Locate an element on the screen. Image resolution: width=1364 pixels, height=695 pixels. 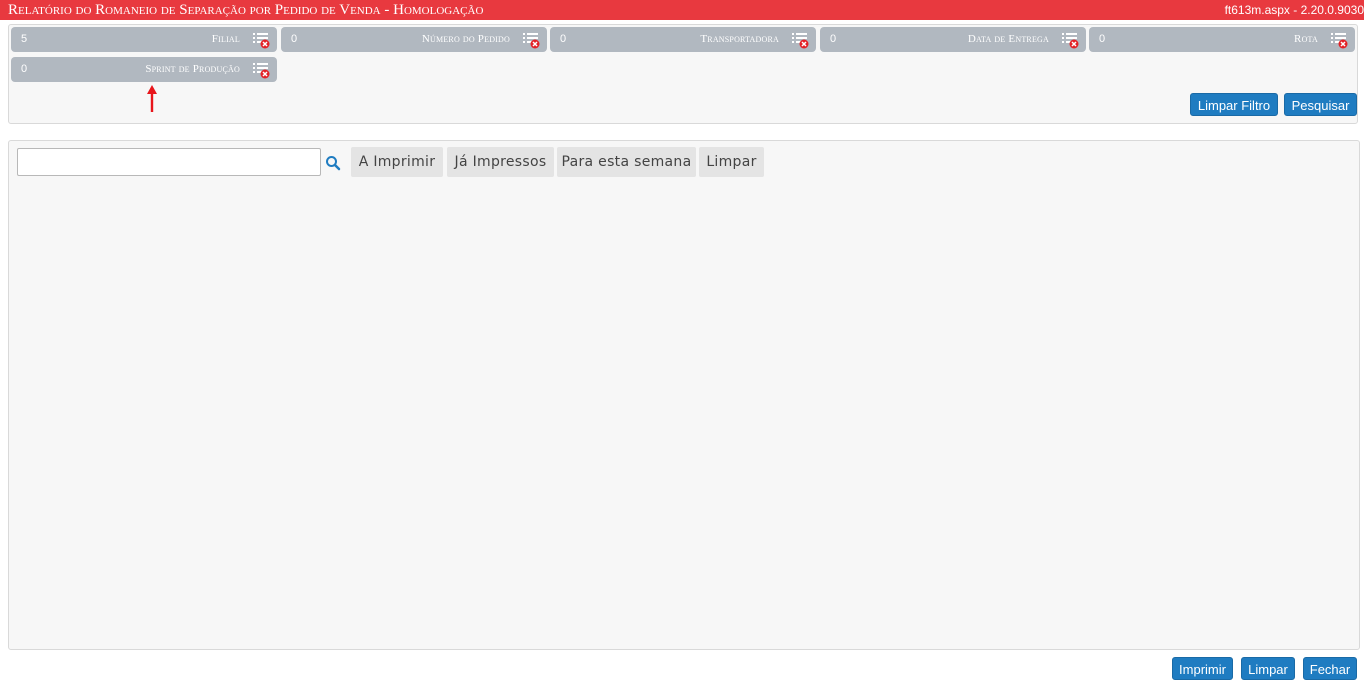
search-button: Pesquisar is located at coordinates (1320, 104).